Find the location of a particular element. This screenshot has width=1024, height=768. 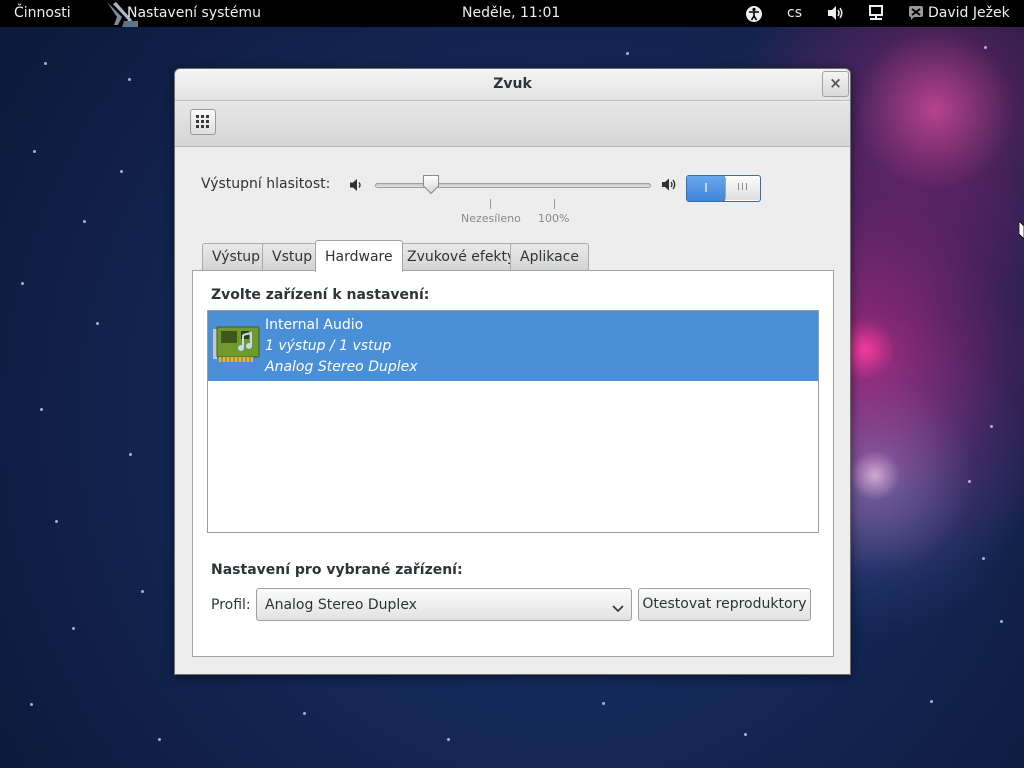

profile-select-value: Analog Stereo Duplex is located at coordinates (341, 605).